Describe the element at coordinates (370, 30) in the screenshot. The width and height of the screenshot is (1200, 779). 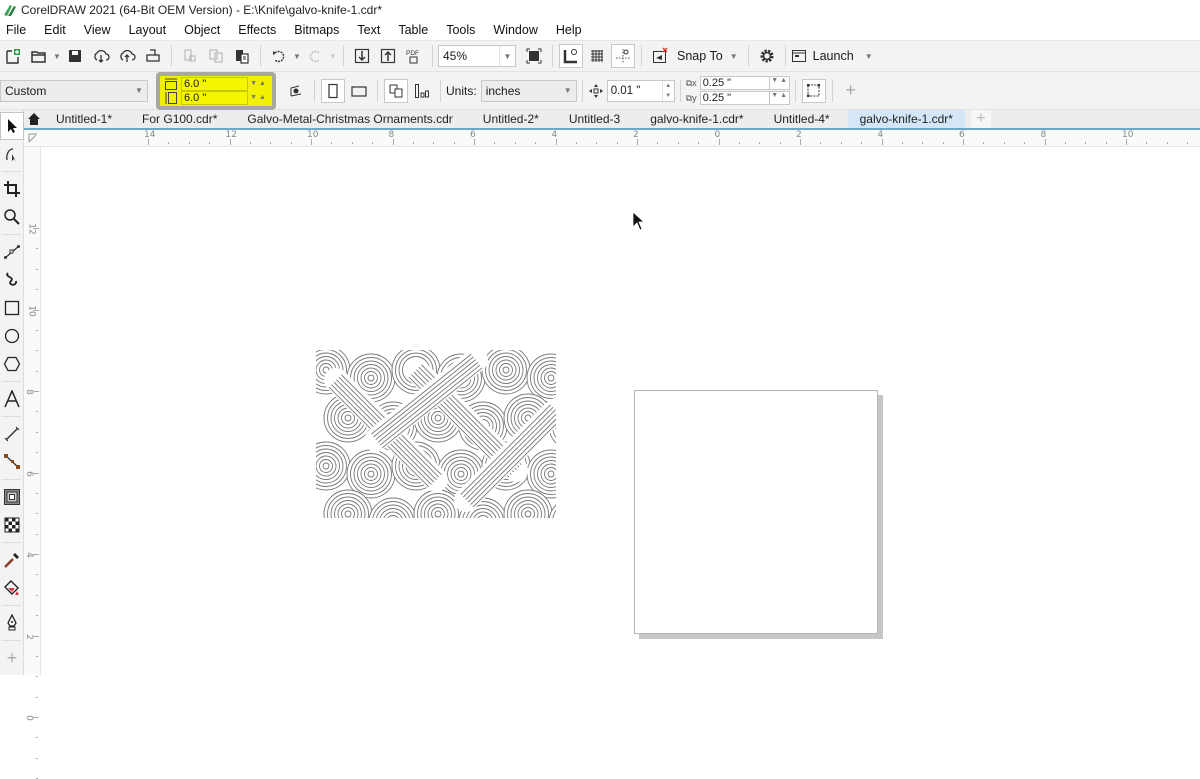
I see `menu-text: Text` at that location.